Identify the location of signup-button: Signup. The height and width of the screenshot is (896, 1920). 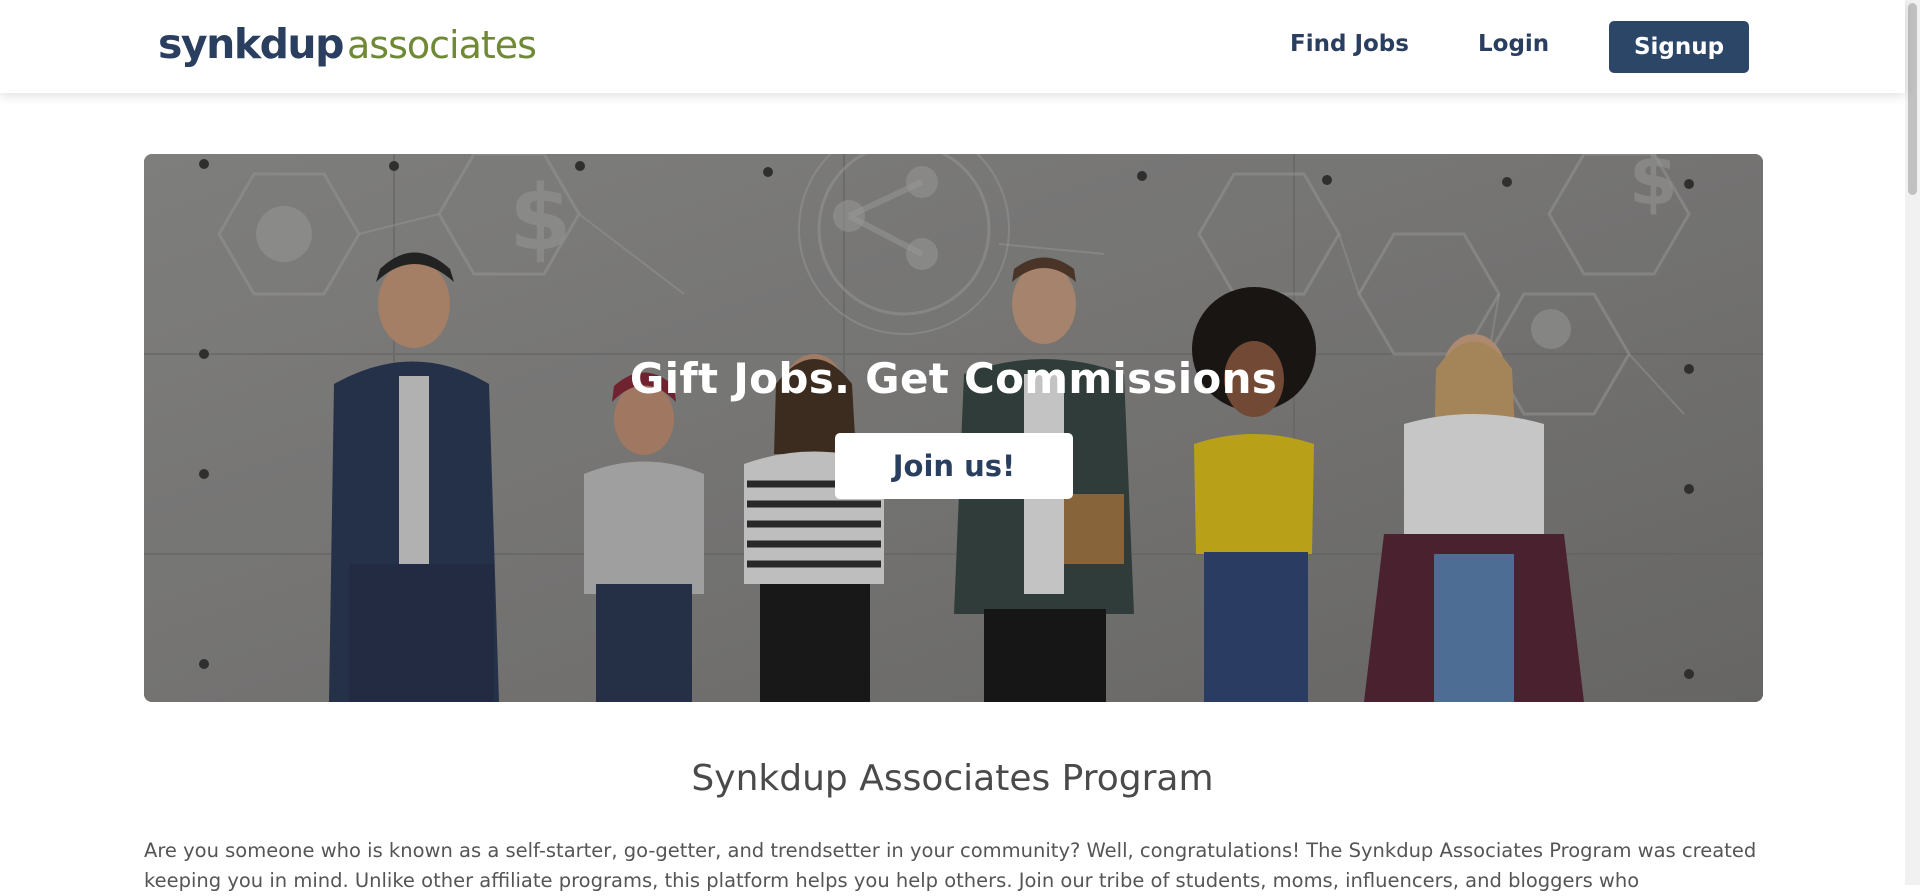
(1679, 47).